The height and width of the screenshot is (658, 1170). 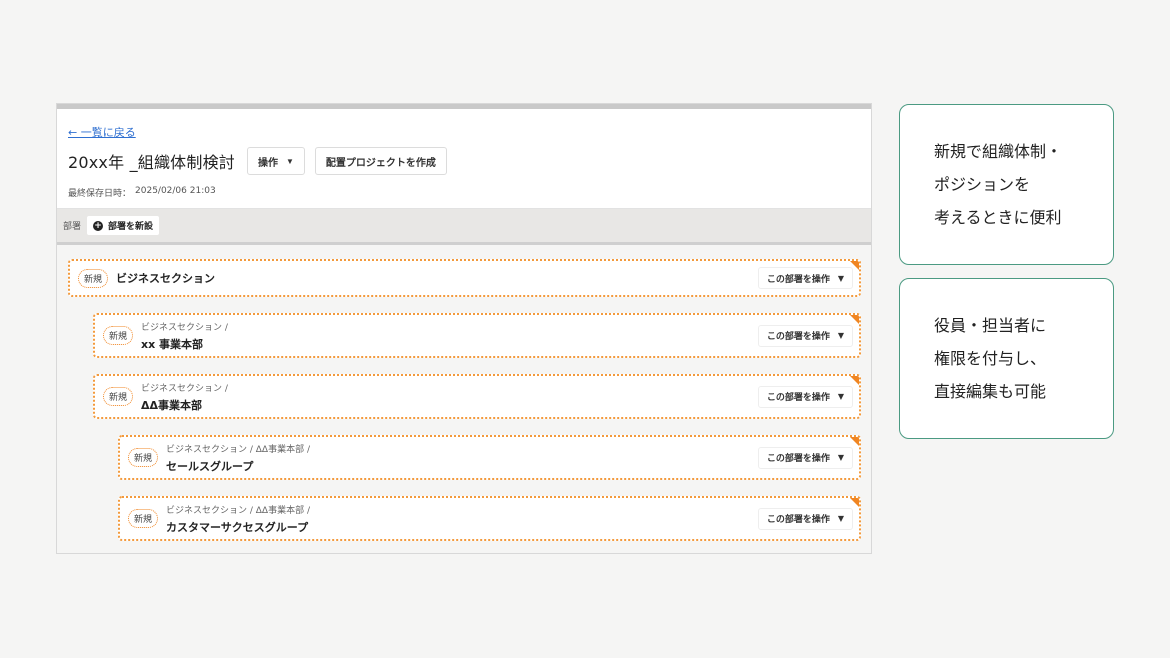 I want to click on feature-line: 直接編集も可能, so click(x=990, y=391).